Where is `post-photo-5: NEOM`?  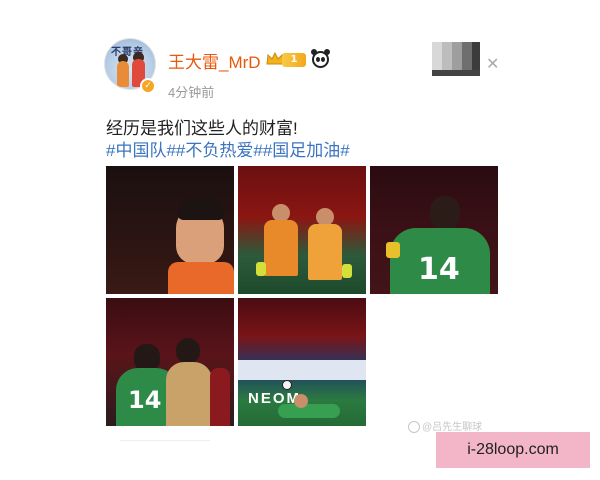 post-photo-5: NEOM is located at coordinates (302, 362).